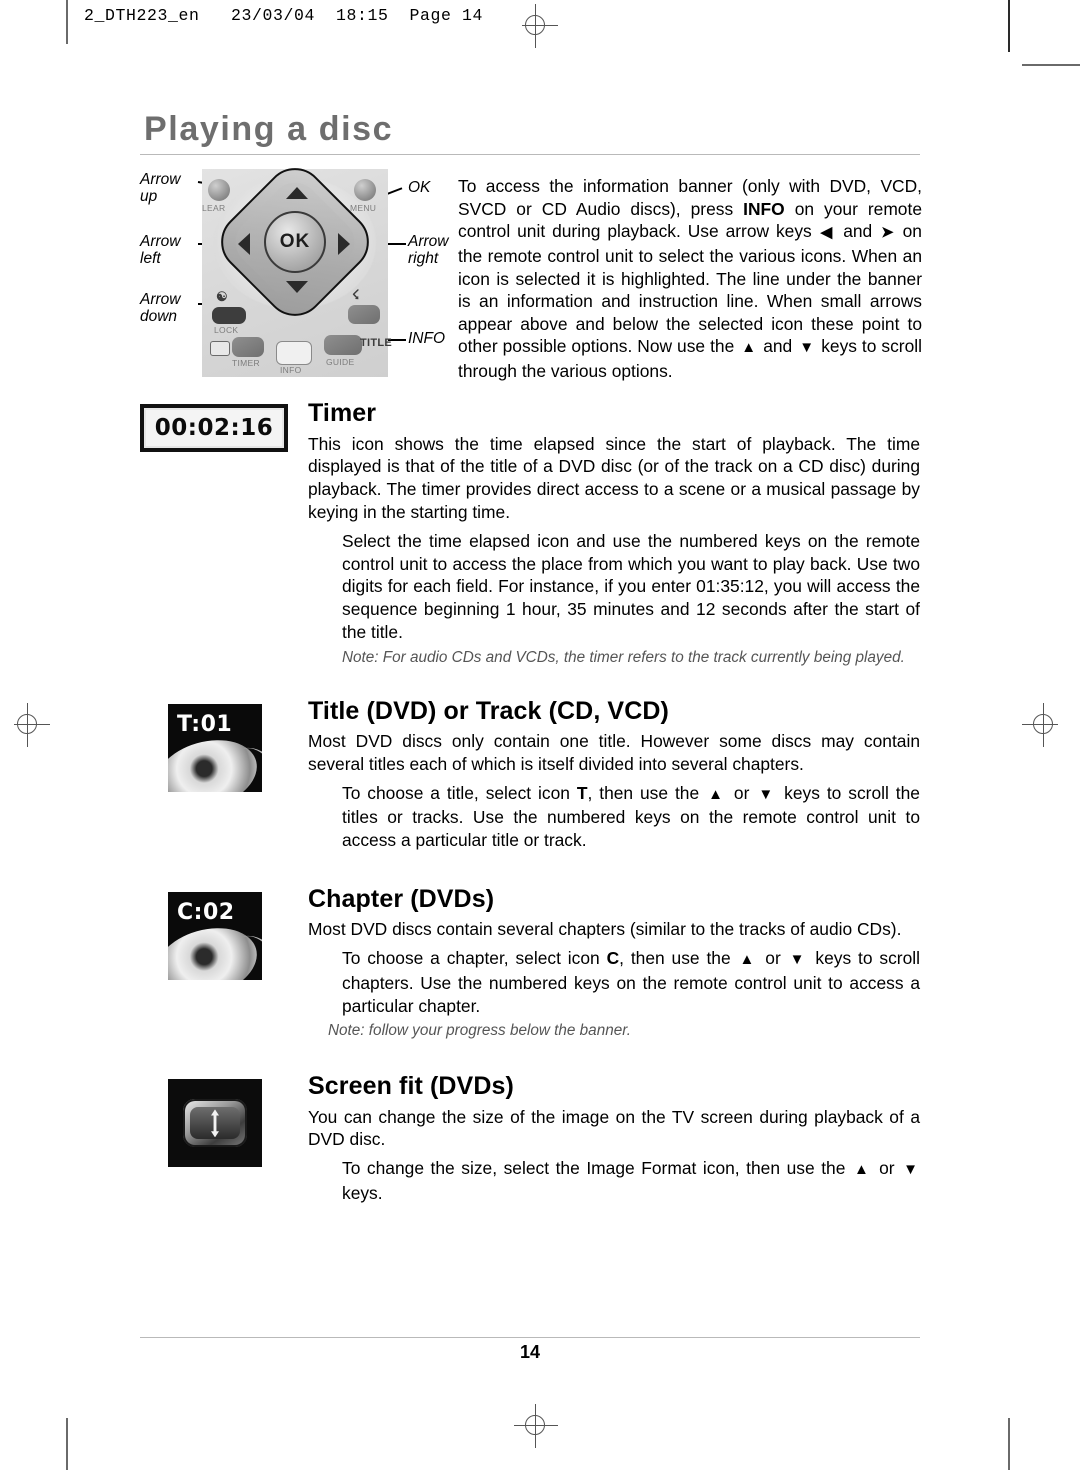 This screenshot has height=1470, width=1080. I want to click on vertical-double-arrow-icon, so click(215, 1123).